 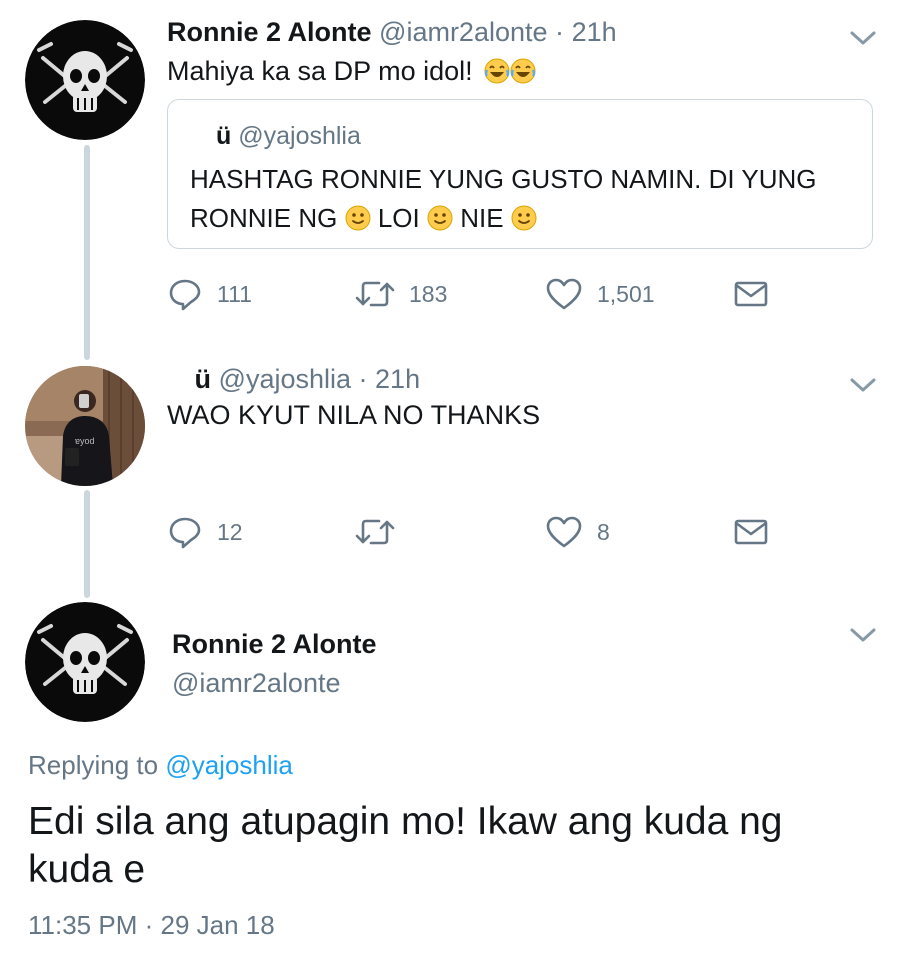 I want to click on svg-text: ɐyod, so click(x=85, y=441).